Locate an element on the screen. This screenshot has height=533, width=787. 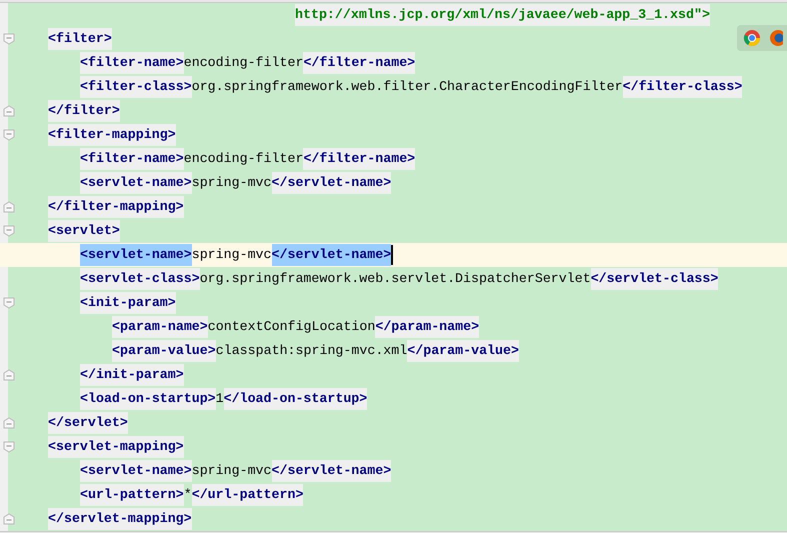
xml-tag: </load-on-startup> is located at coordinates (296, 399).